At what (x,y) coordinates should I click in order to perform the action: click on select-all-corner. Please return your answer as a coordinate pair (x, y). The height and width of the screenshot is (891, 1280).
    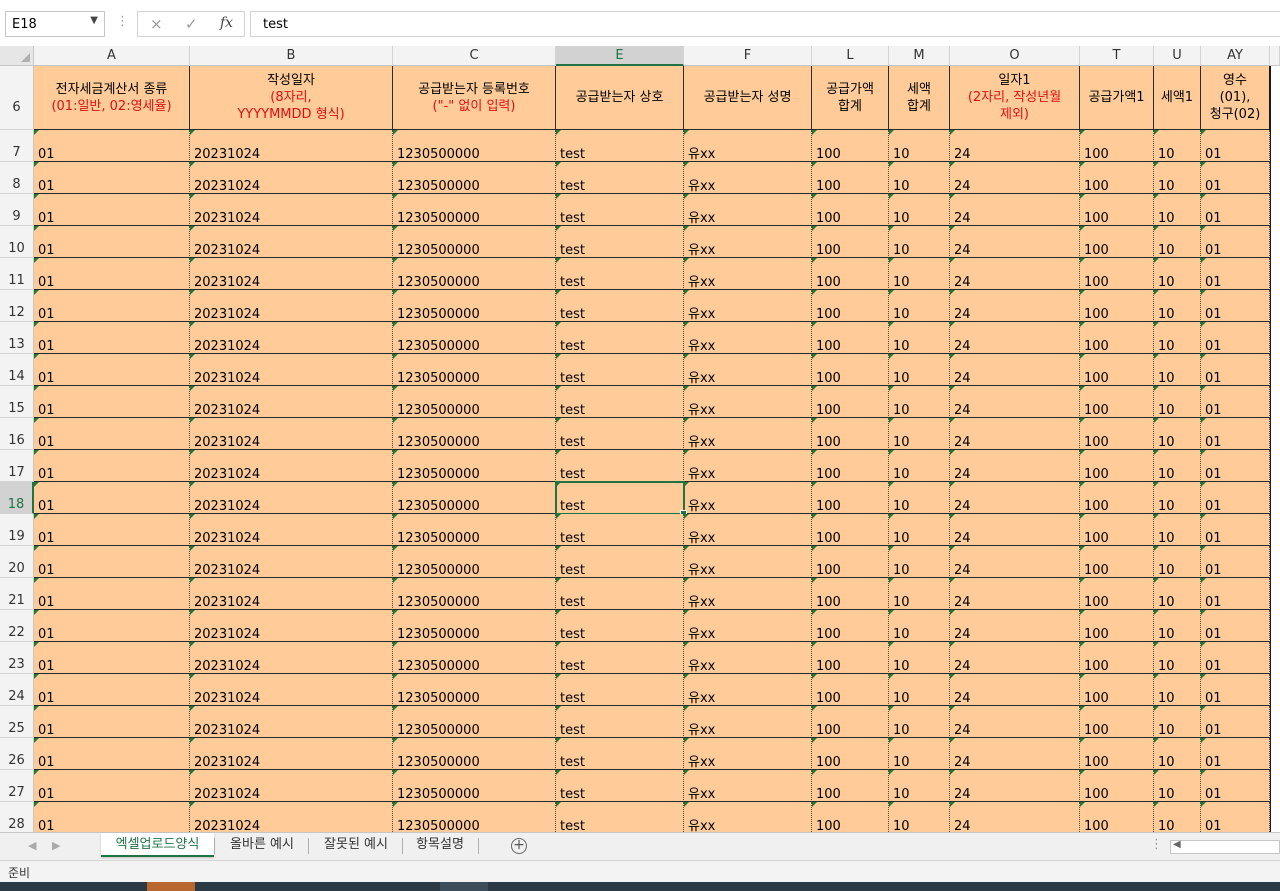
    Looking at the image, I should click on (17, 56).